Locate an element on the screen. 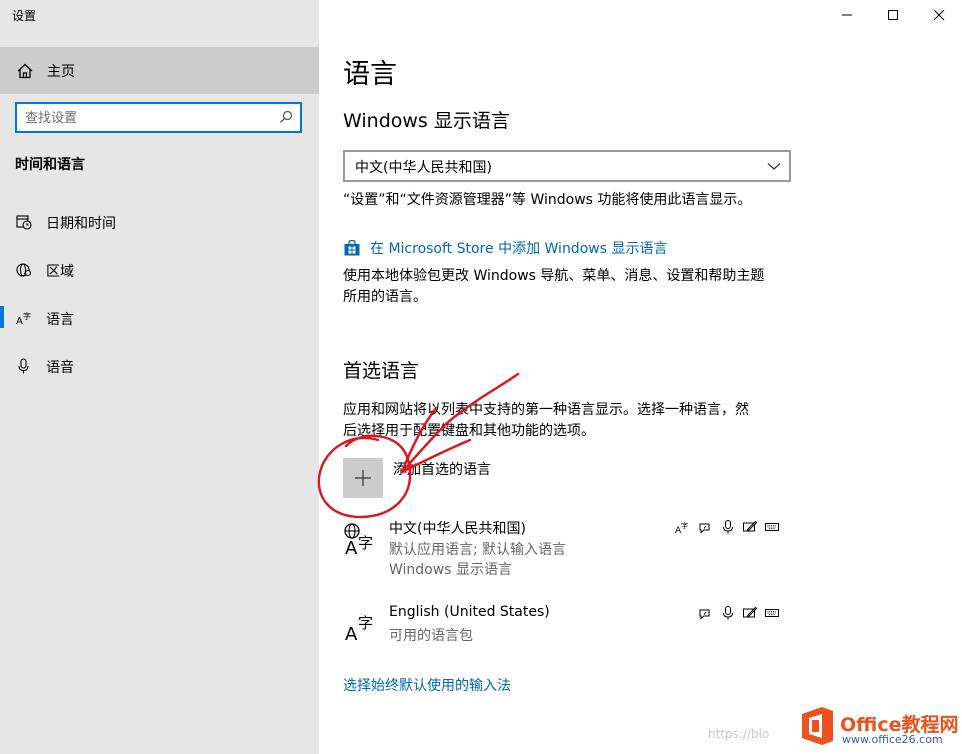 The height and width of the screenshot is (754, 962). watermark-url: www.office26.com is located at coordinates (892, 739).